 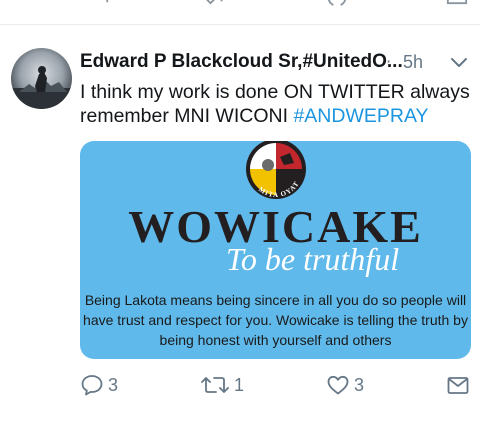 I want to click on retweet-count: 1, so click(x=239, y=384).